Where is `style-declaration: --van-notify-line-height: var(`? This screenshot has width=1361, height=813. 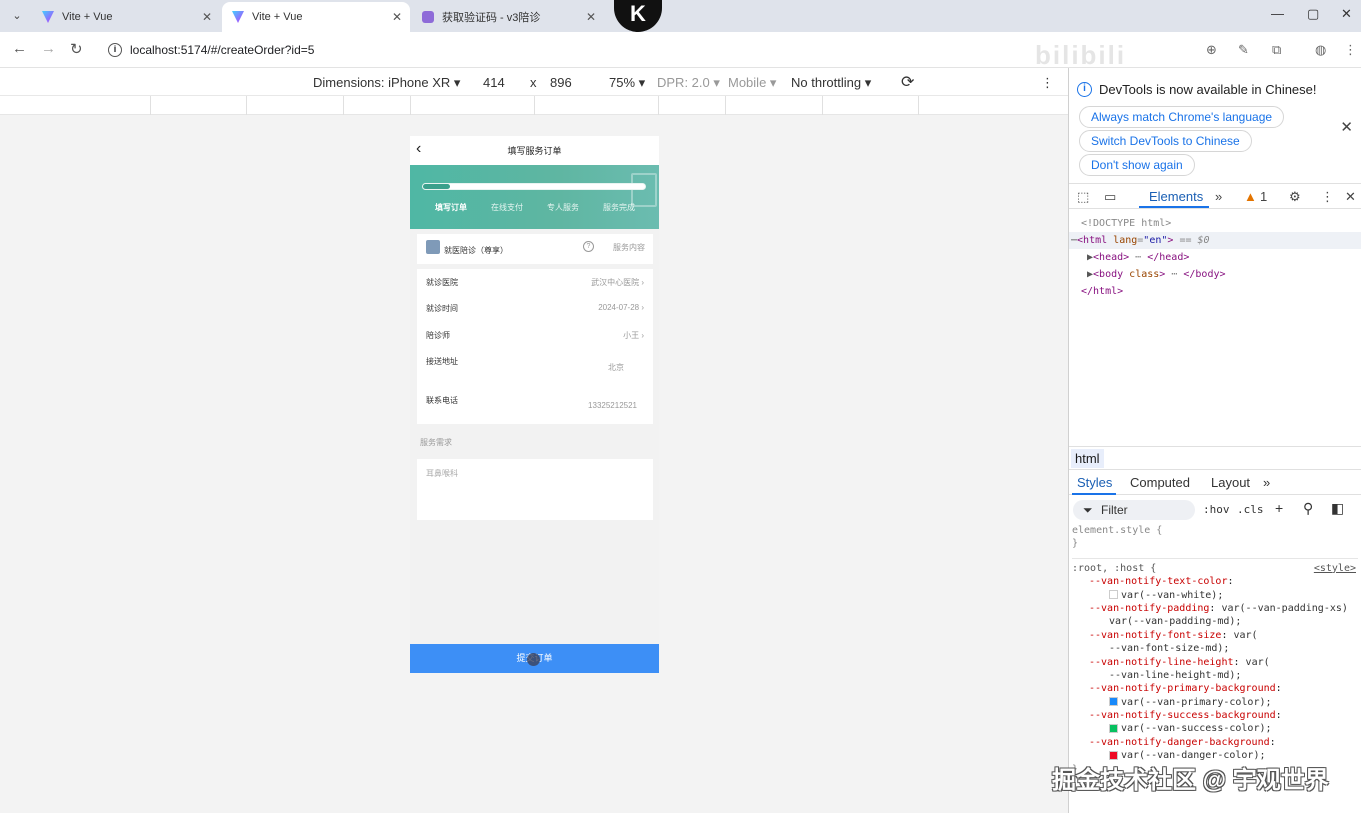
style-declaration: --van-notify-line-height: var( is located at coordinates (1215, 662).